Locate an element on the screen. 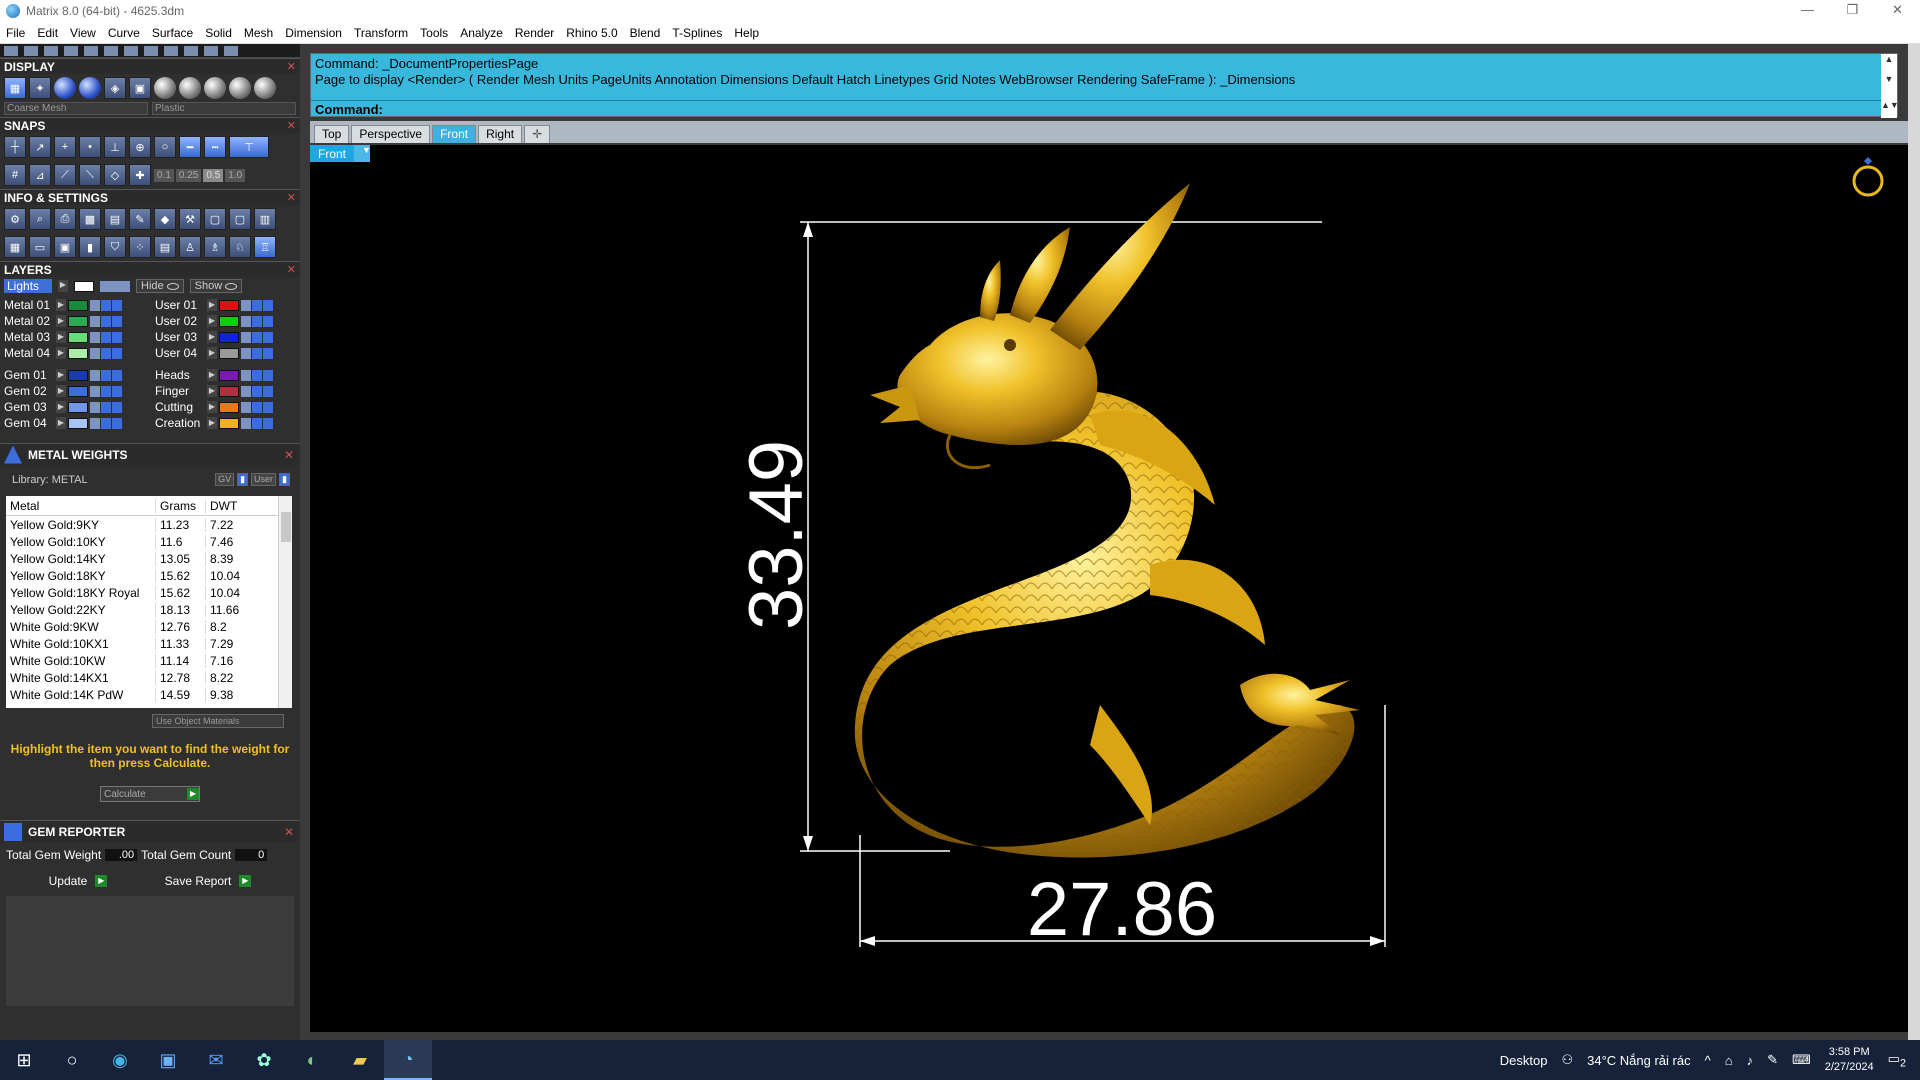 This screenshot has height=1080, width=1920. add-tab-icon: ✛ is located at coordinates (537, 134).